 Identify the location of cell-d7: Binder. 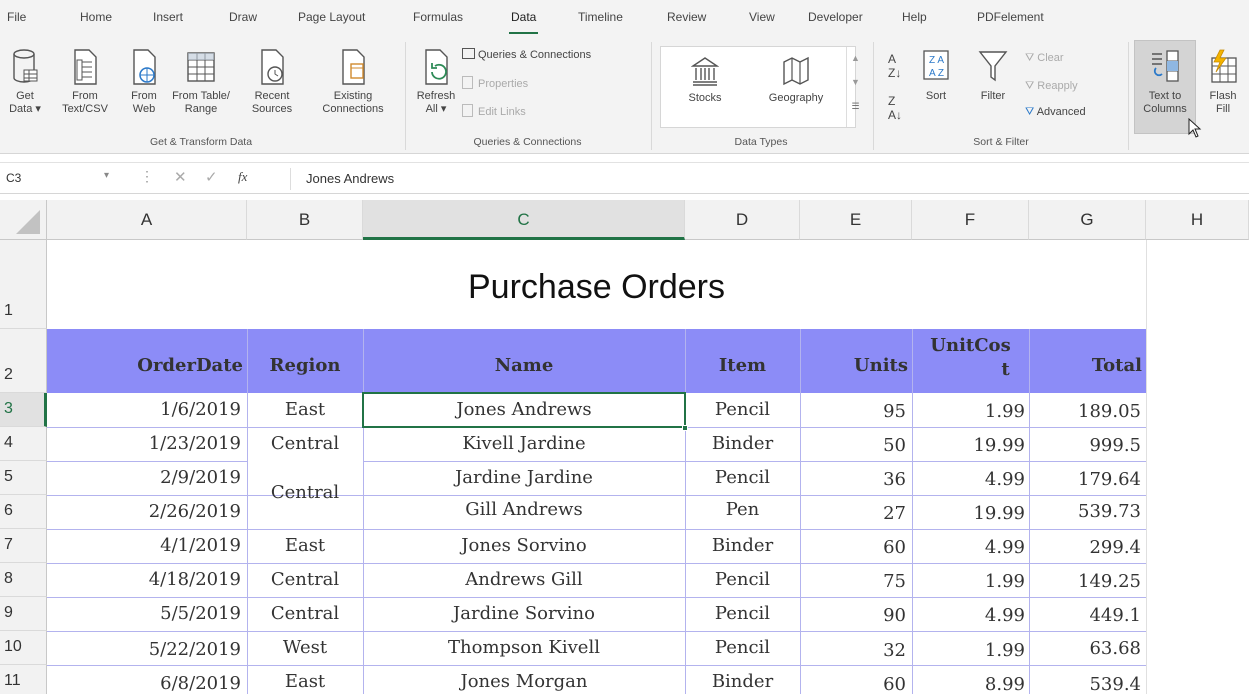
(742, 545).